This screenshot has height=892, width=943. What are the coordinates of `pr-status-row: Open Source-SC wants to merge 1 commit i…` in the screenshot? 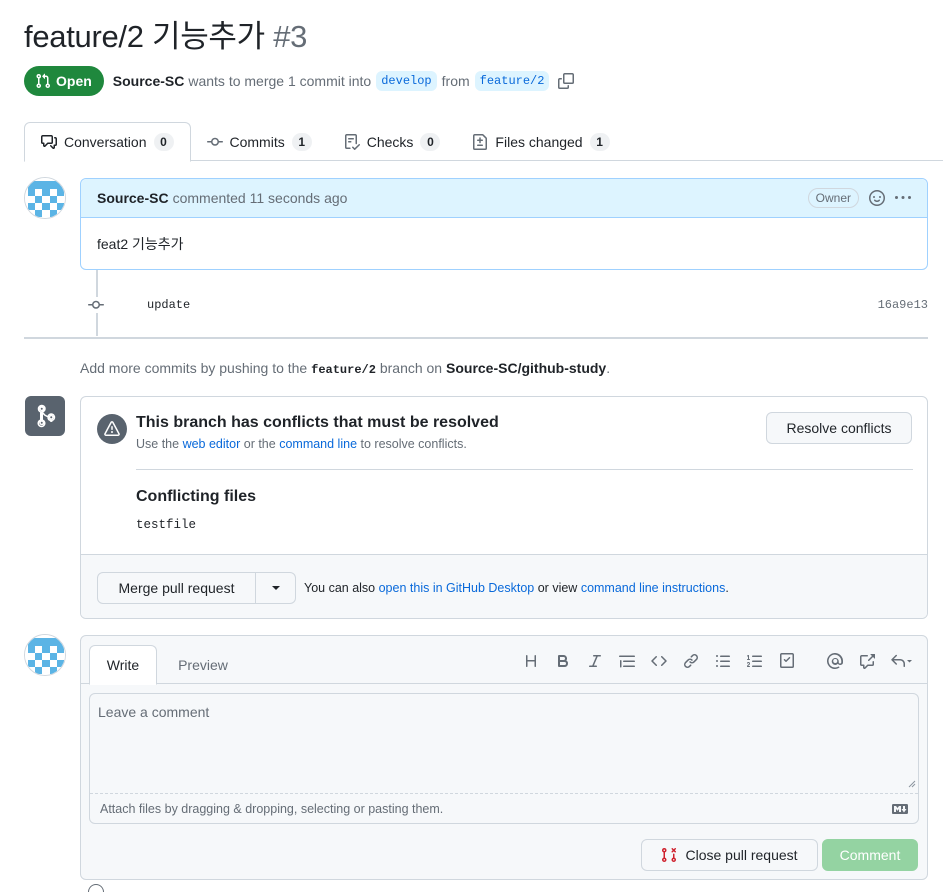 It's located at (299, 80).